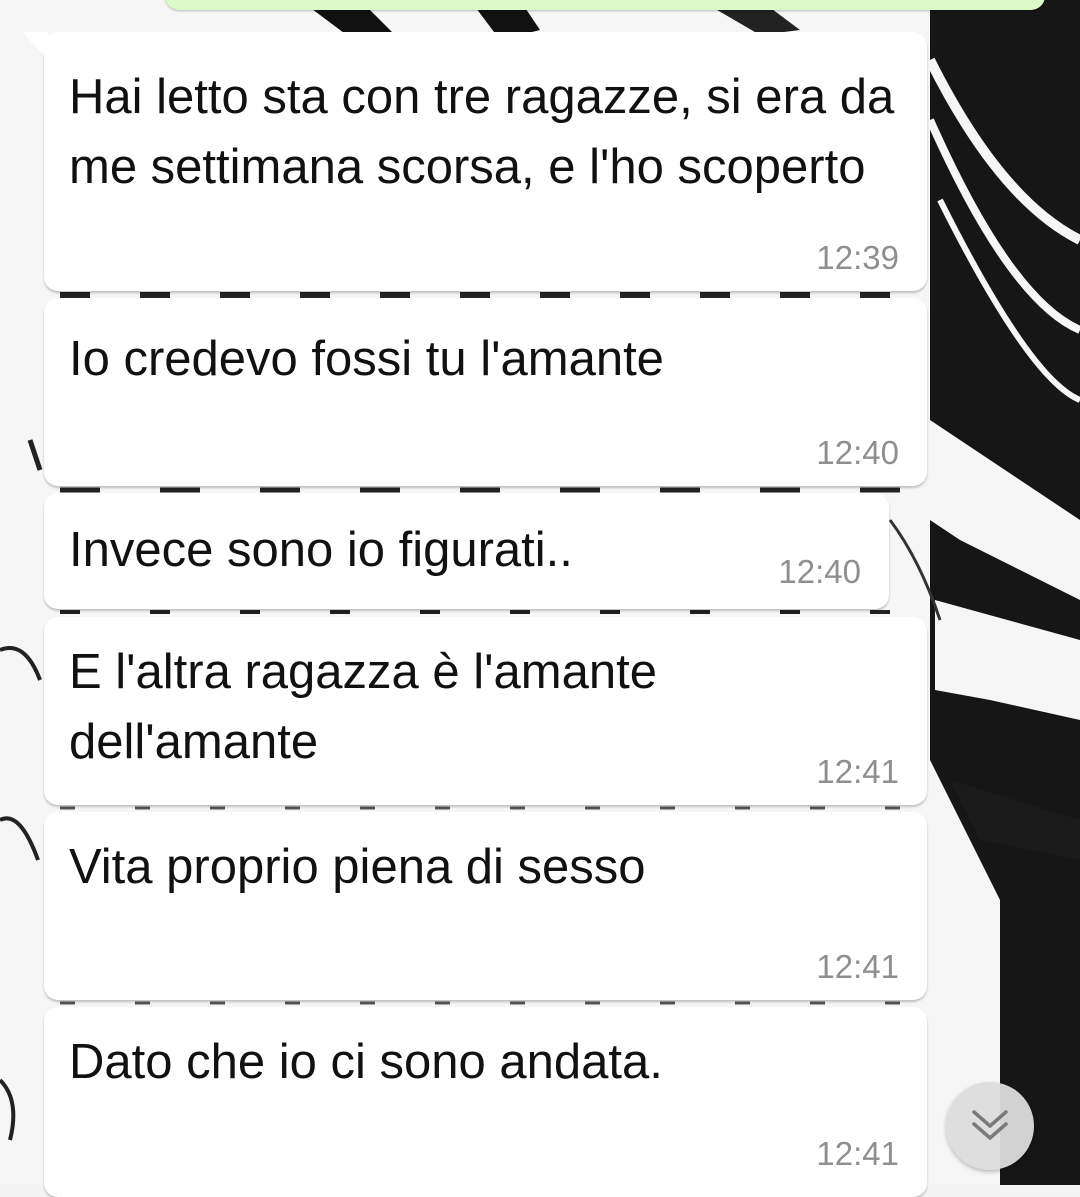  I want to click on outgoing-message-bubble, so click(605, 5).